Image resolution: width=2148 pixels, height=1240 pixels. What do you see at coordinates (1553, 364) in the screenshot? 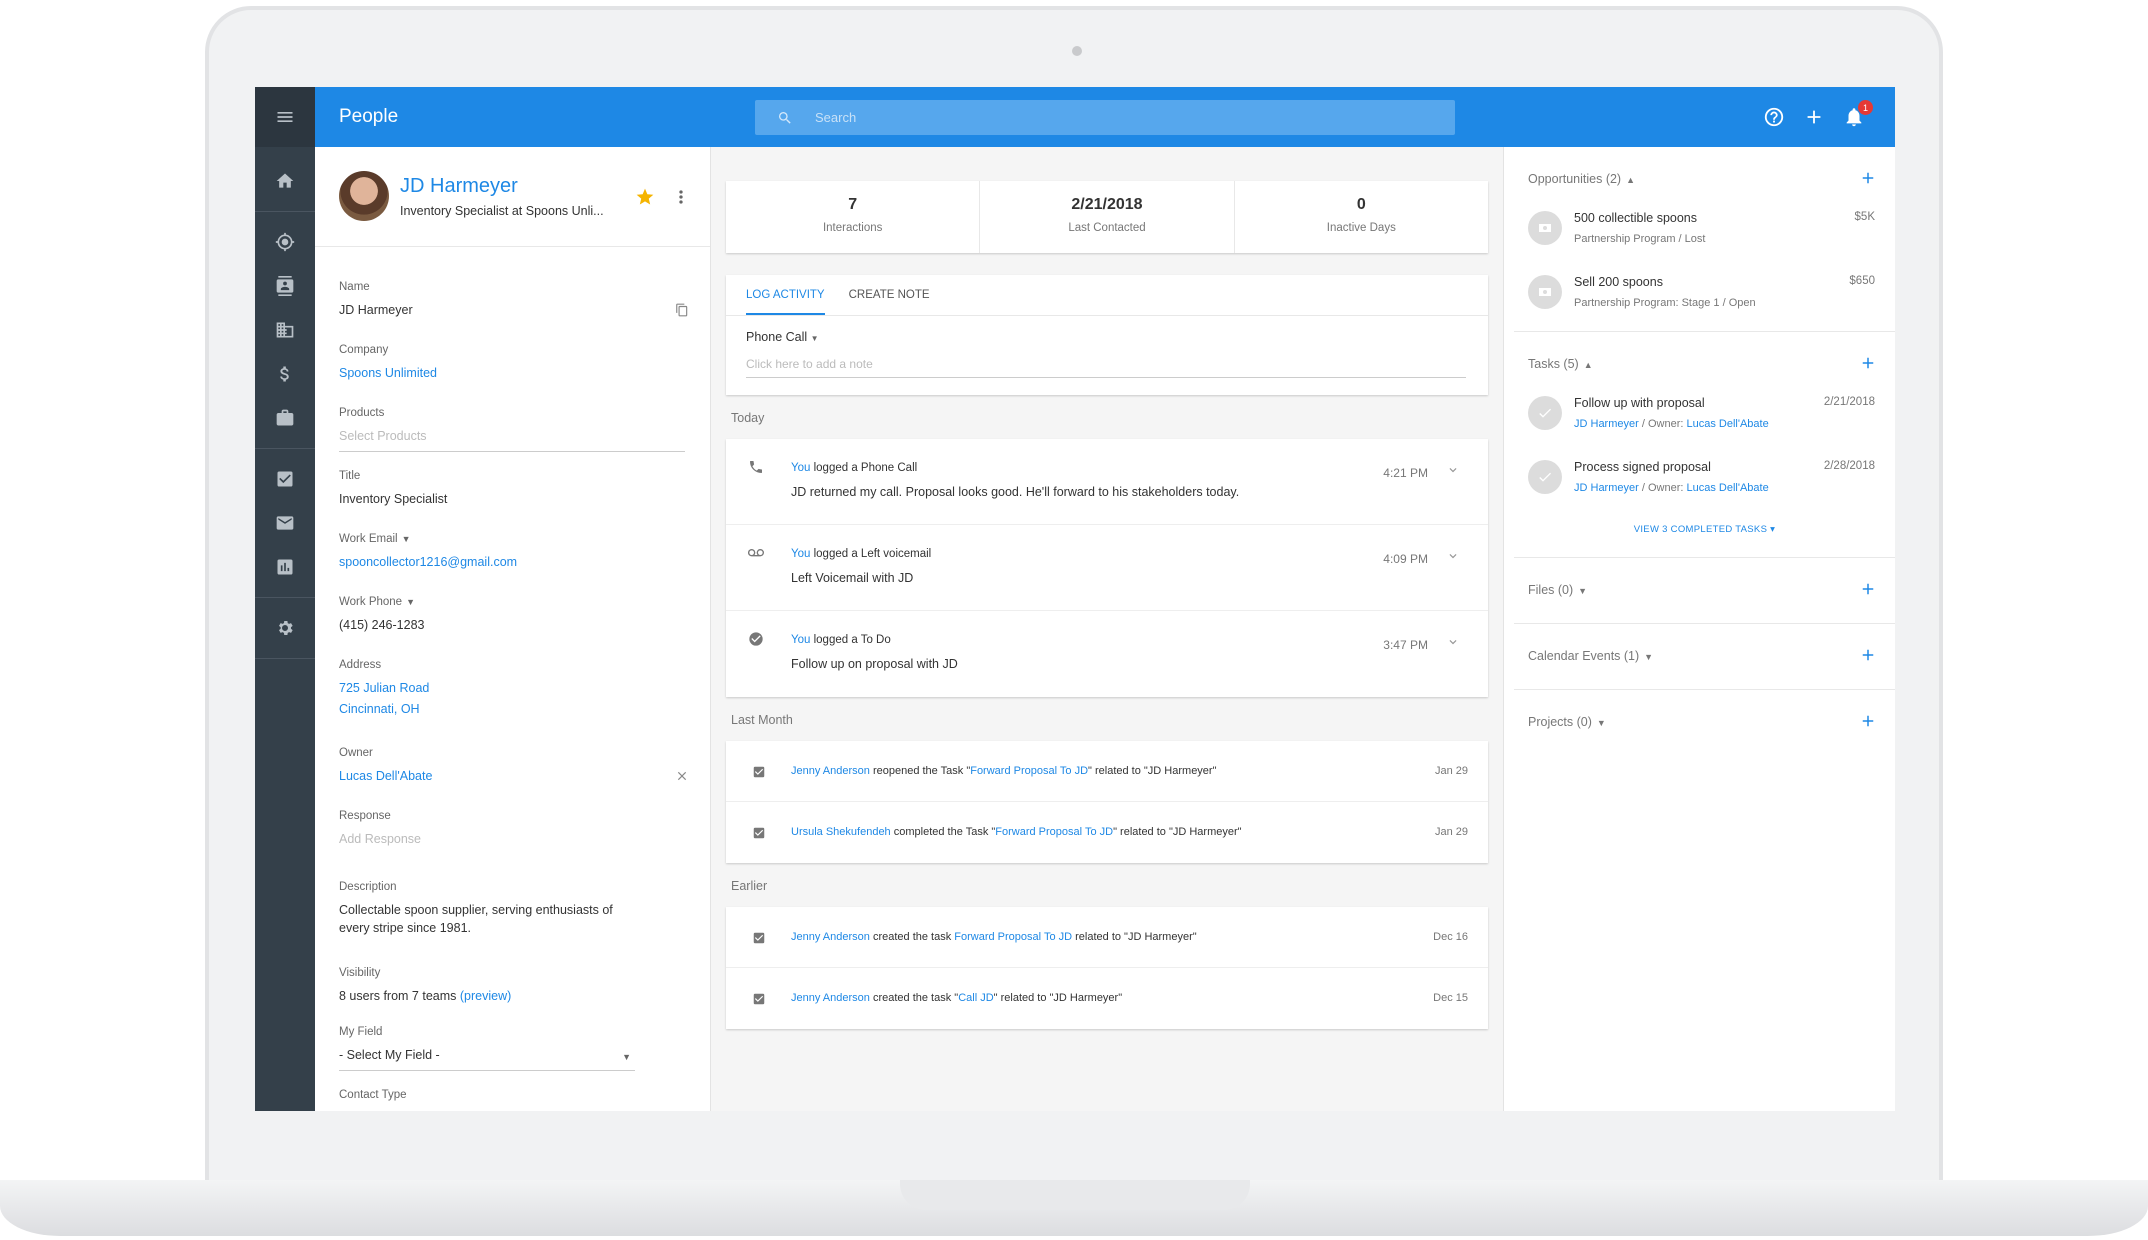
I see `tasks-label: Tasks (5)` at bounding box center [1553, 364].